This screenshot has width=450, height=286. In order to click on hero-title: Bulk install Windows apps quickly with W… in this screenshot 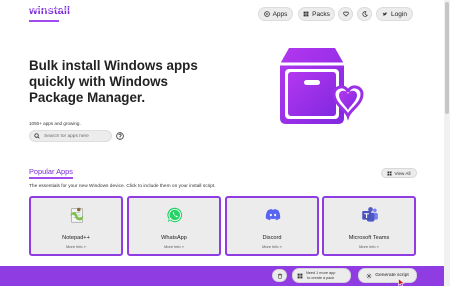, I will do `click(134, 82)`.